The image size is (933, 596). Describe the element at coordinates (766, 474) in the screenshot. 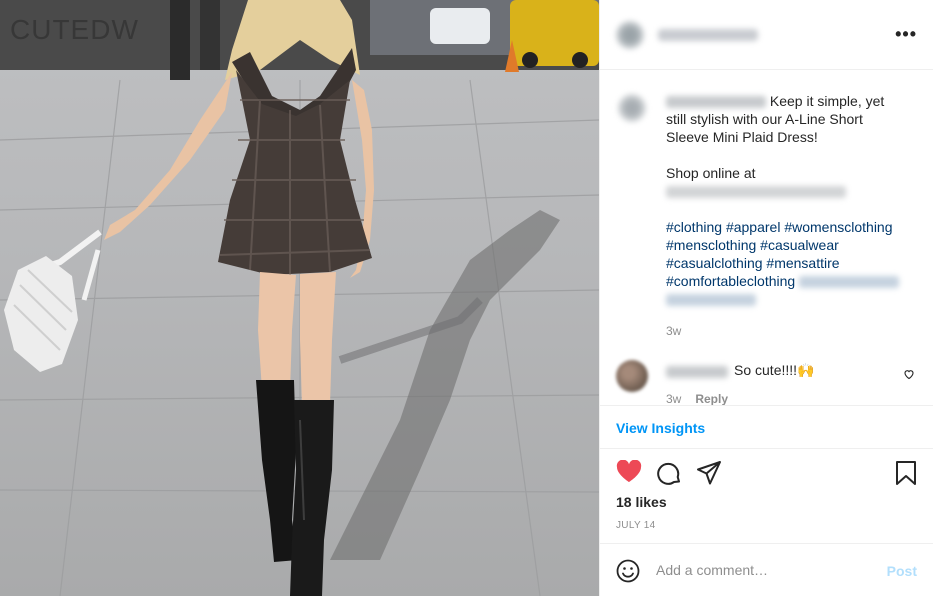

I see `action-bar` at that location.